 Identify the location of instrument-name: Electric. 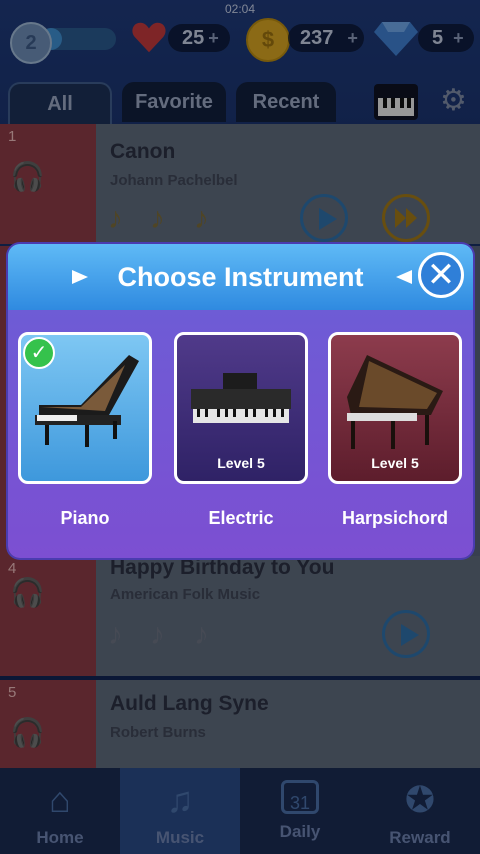
(241, 518).